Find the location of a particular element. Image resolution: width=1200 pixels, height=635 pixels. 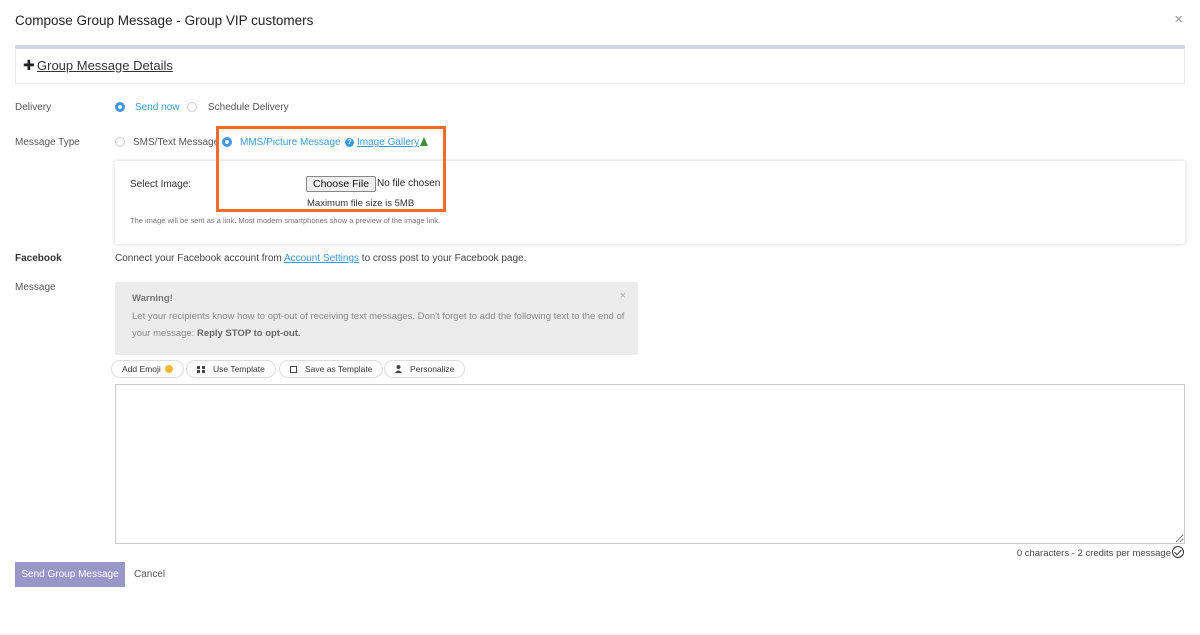

account-settings-link: Account Settings is located at coordinates (321, 258).